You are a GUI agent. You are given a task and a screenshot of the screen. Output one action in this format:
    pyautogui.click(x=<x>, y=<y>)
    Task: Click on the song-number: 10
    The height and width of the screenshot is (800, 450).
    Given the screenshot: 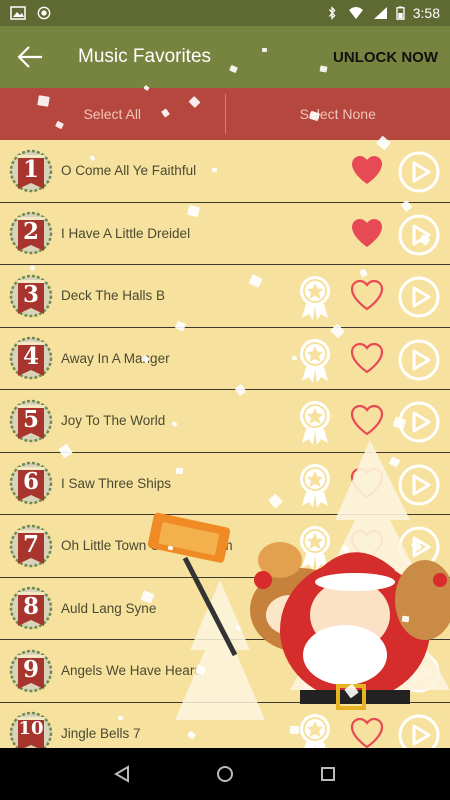 What is the action you would take?
    pyautogui.click(x=31, y=729)
    